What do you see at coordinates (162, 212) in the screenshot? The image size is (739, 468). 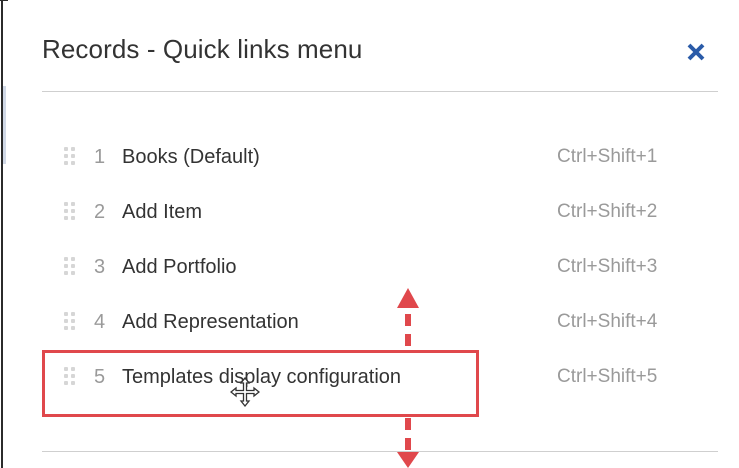 I see `item-label: Add Item` at bounding box center [162, 212].